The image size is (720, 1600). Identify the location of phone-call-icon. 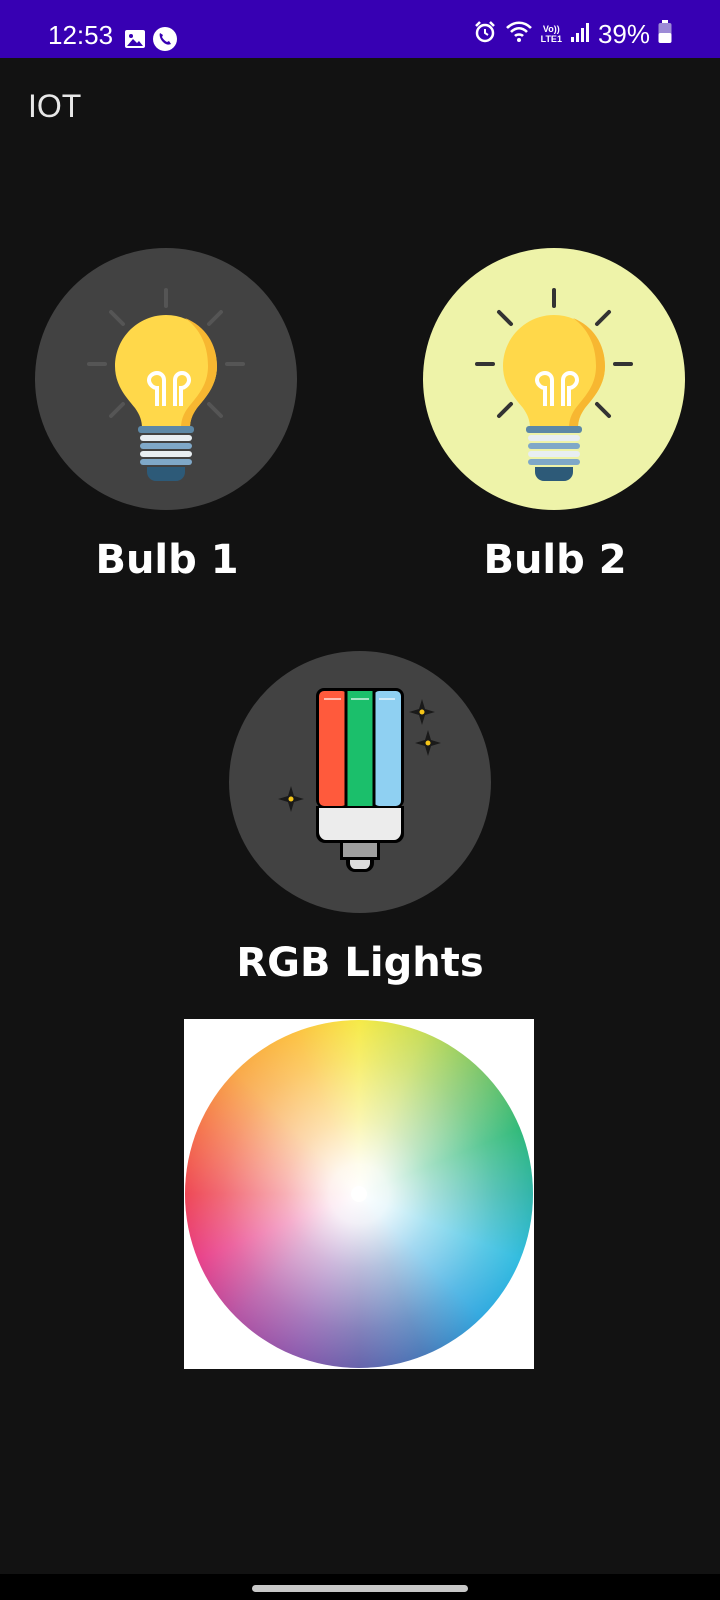
(165, 41).